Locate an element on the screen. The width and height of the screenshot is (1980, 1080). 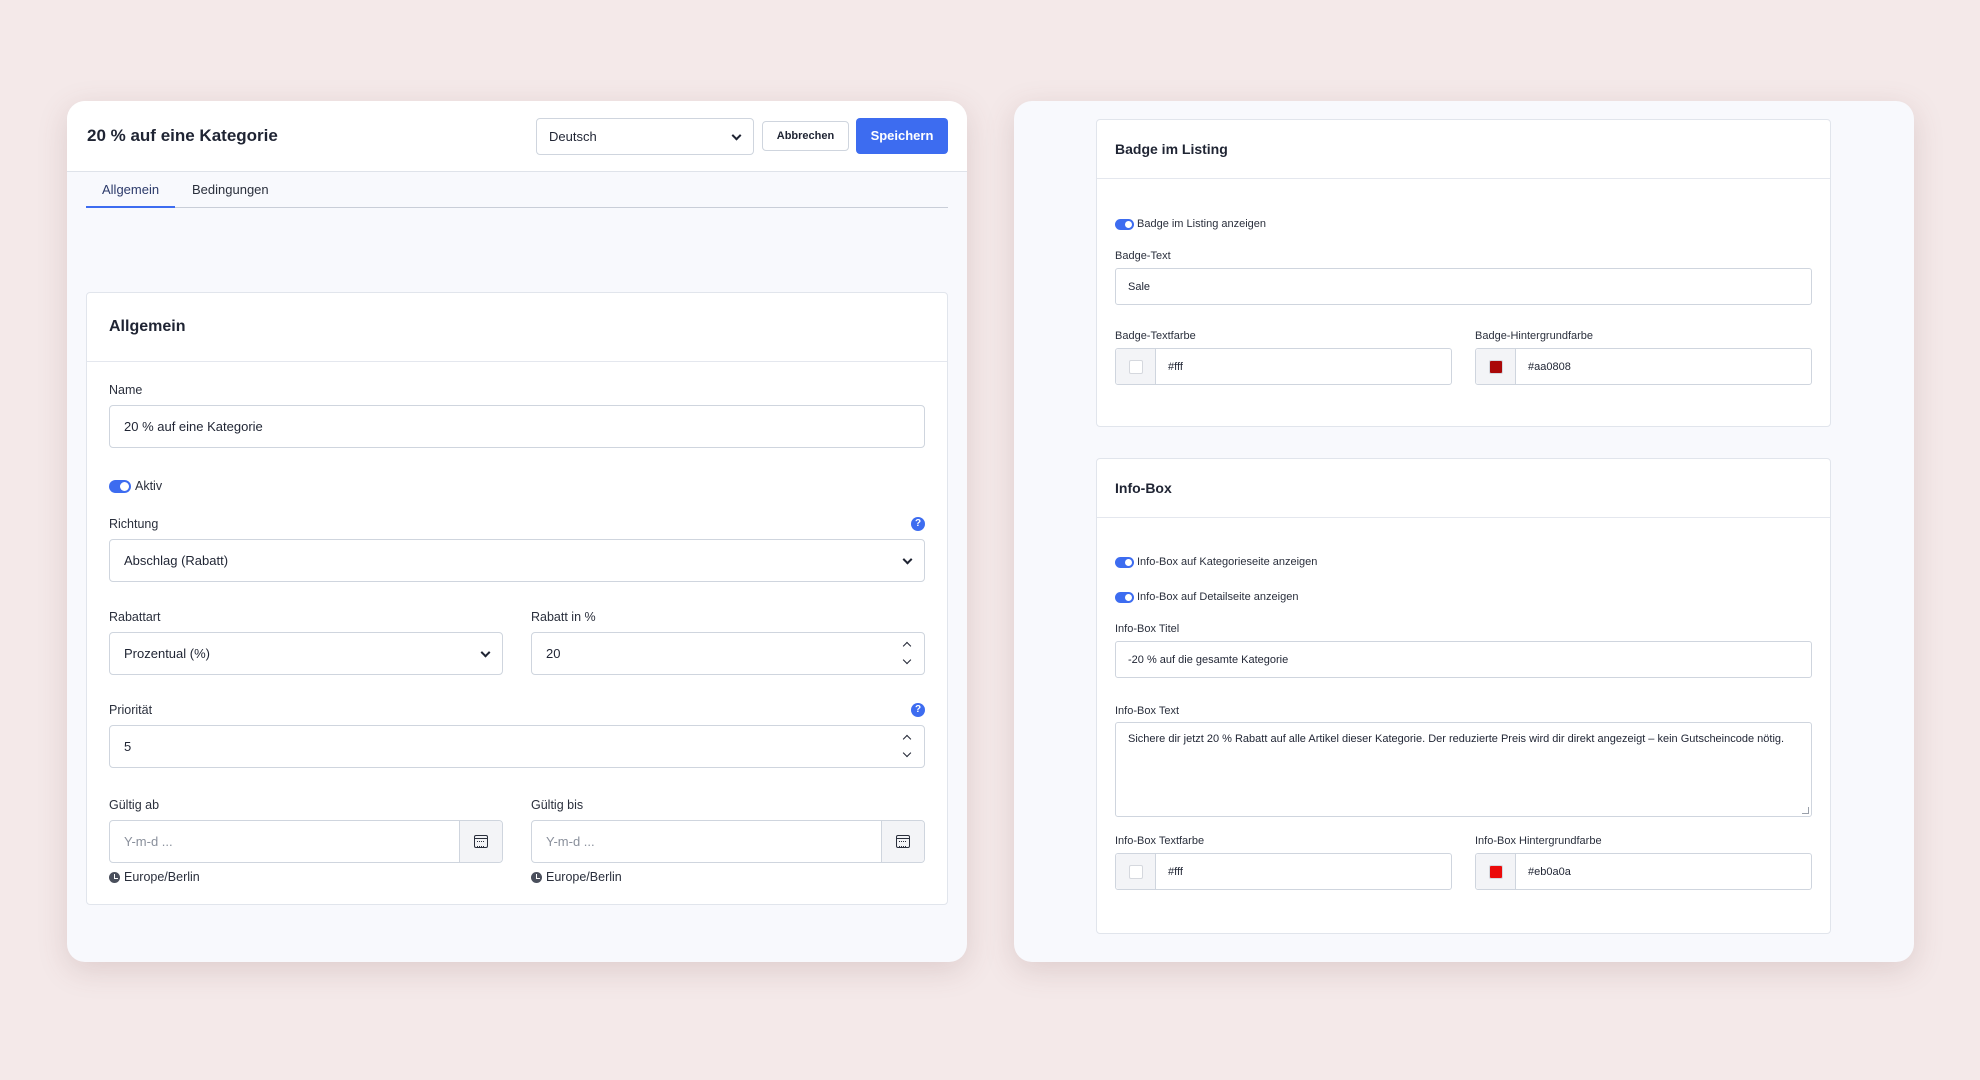
badge-toggle is located at coordinates (1124, 224).